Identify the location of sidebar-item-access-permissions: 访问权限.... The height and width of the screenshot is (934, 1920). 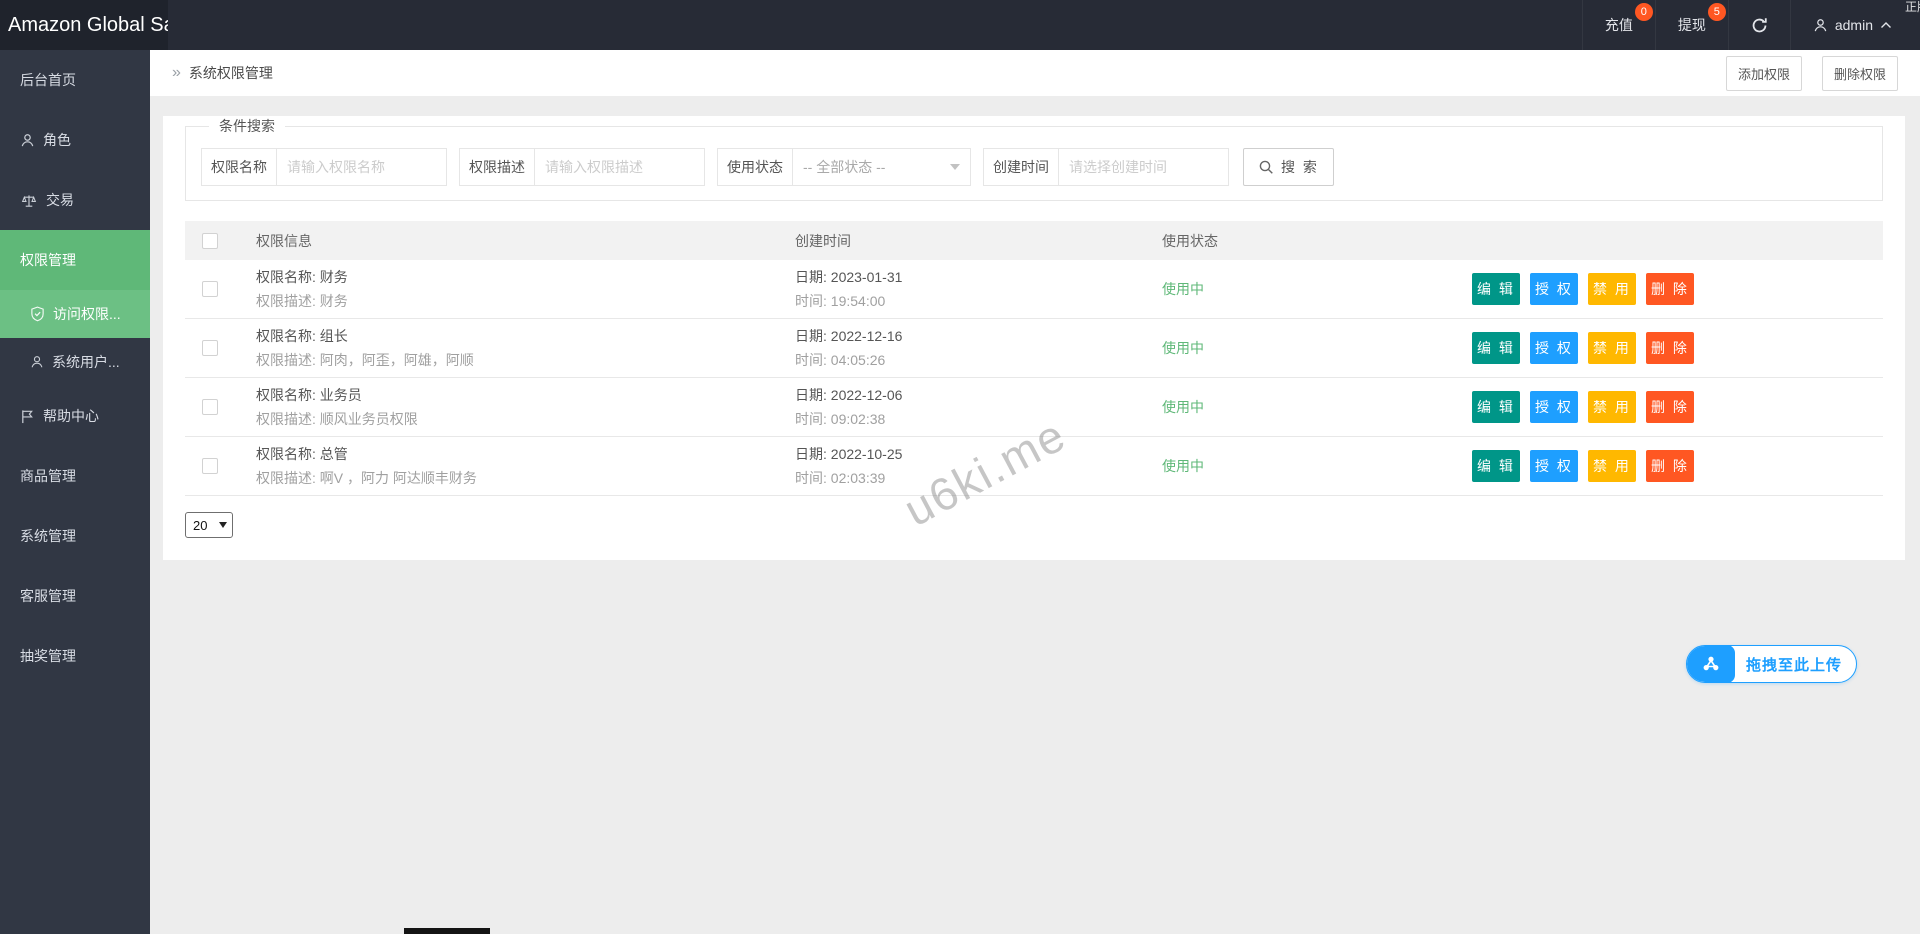
(75, 314).